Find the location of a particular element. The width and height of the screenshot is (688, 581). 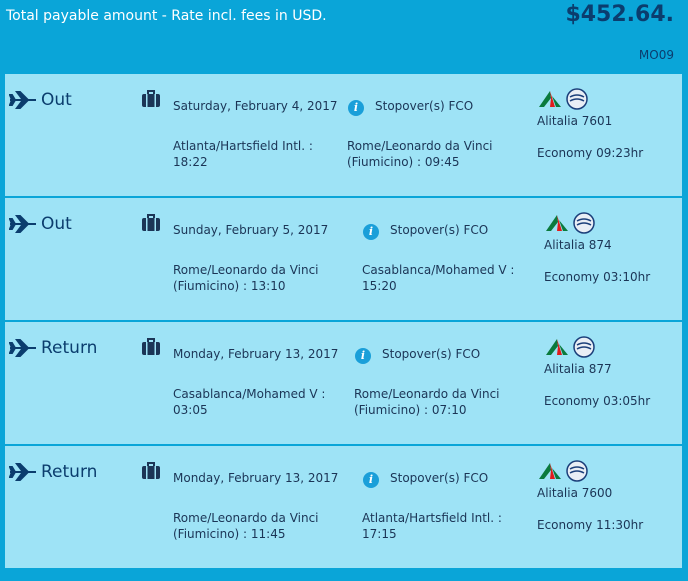

total-amount: $452.64. is located at coordinates (619, 14).